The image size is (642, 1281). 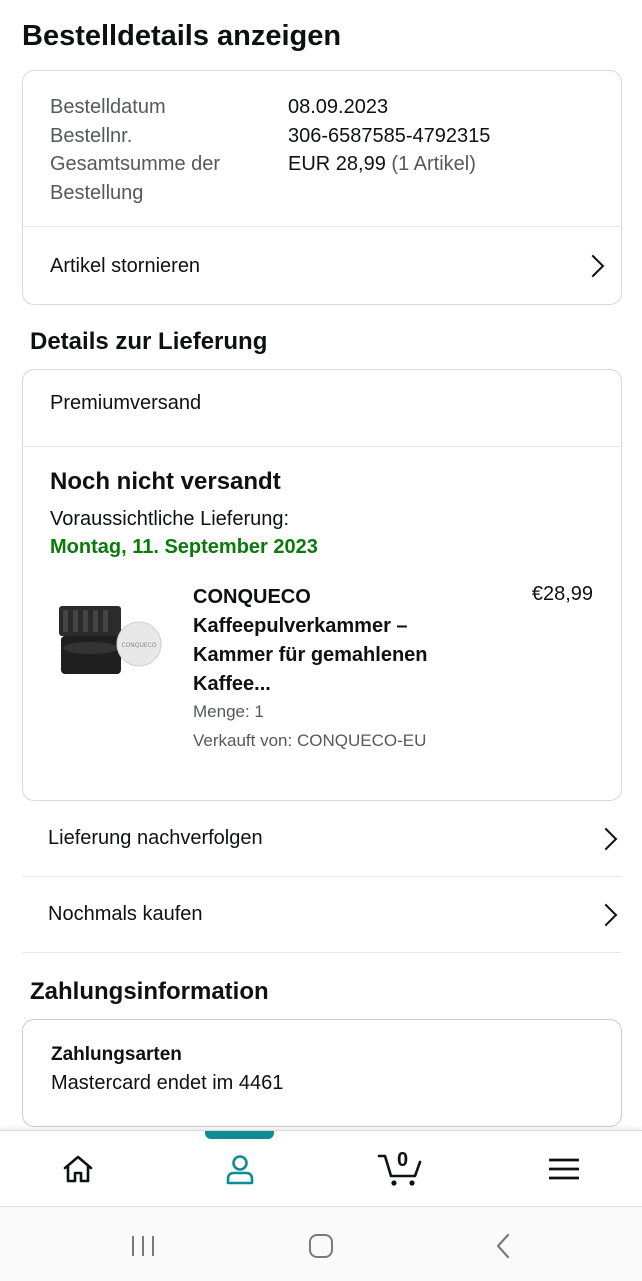 I want to click on account-icon, so click(x=240, y=1170).